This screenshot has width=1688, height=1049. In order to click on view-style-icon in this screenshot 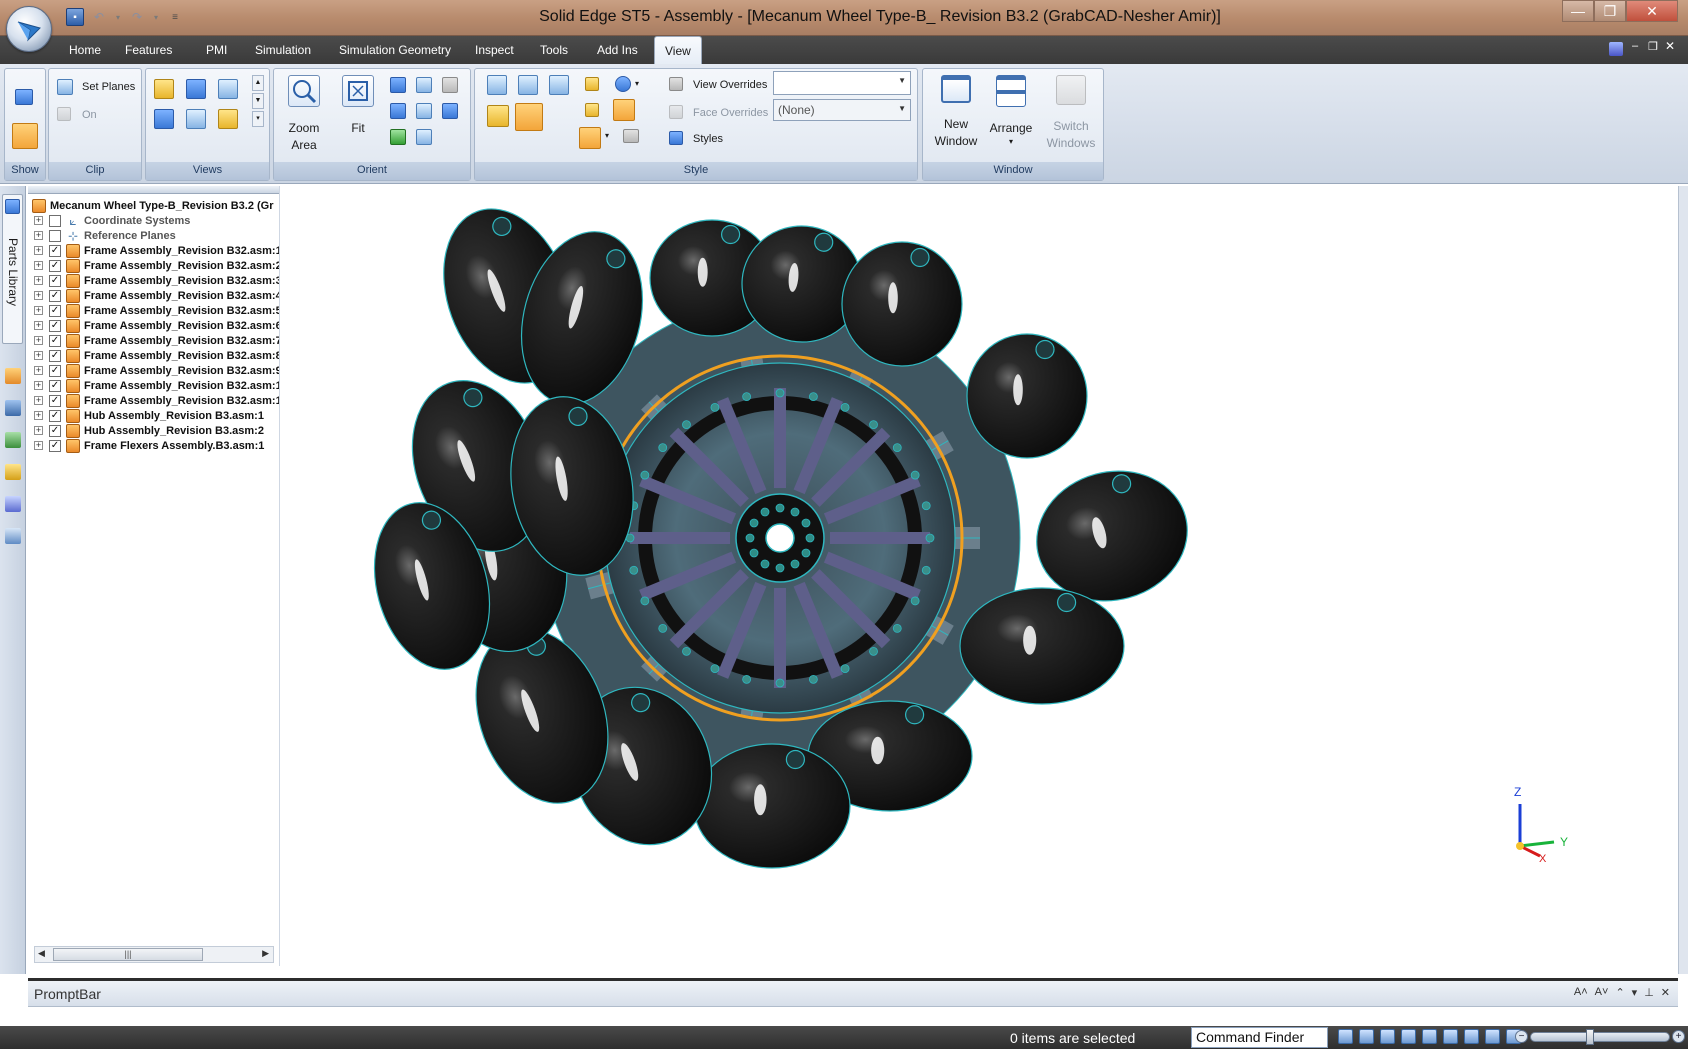, I will do `click(624, 110)`.